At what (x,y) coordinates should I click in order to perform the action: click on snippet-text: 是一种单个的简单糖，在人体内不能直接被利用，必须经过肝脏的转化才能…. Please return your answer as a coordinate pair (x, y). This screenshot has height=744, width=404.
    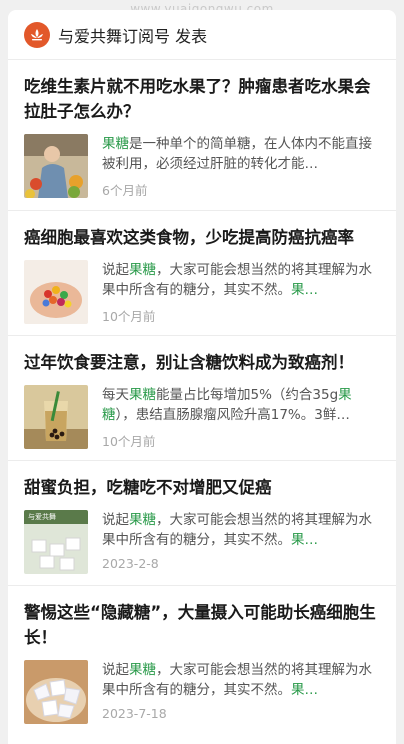
    Looking at the image, I should click on (237, 154).